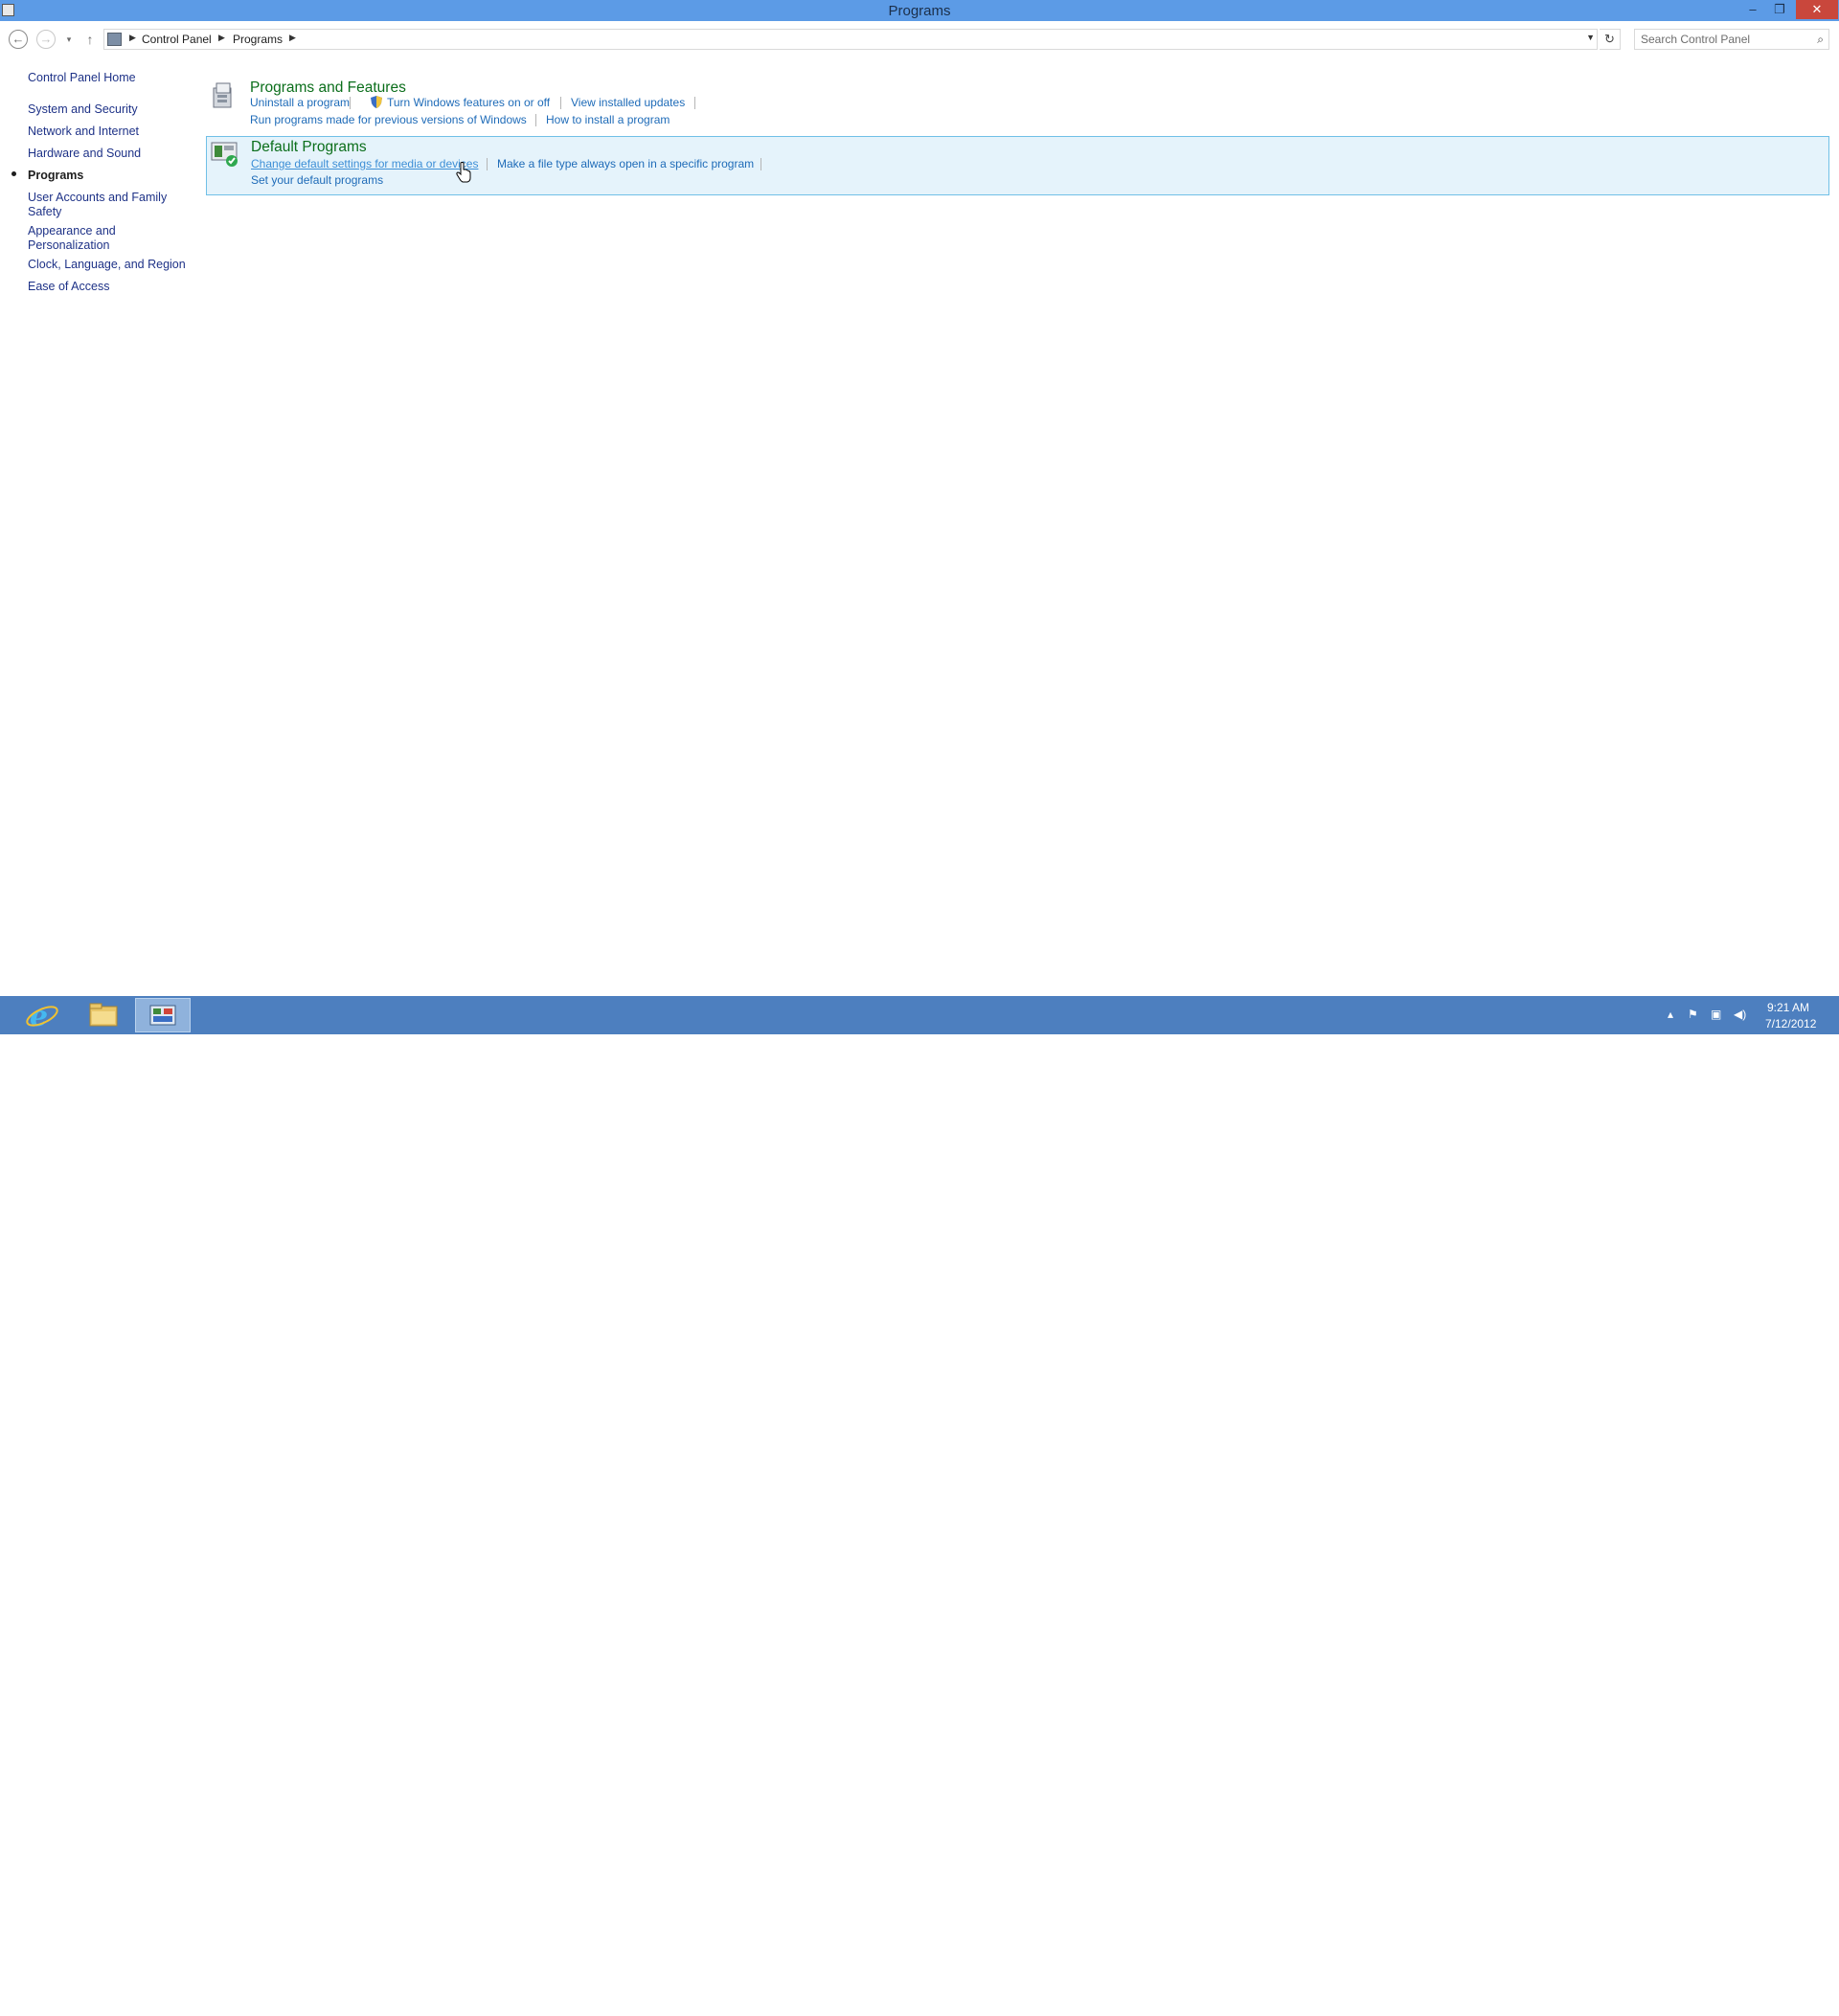  What do you see at coordinates (13, 173) in the screenshot?
I see `active-bullet-icon` at bounding box center [13, 173].